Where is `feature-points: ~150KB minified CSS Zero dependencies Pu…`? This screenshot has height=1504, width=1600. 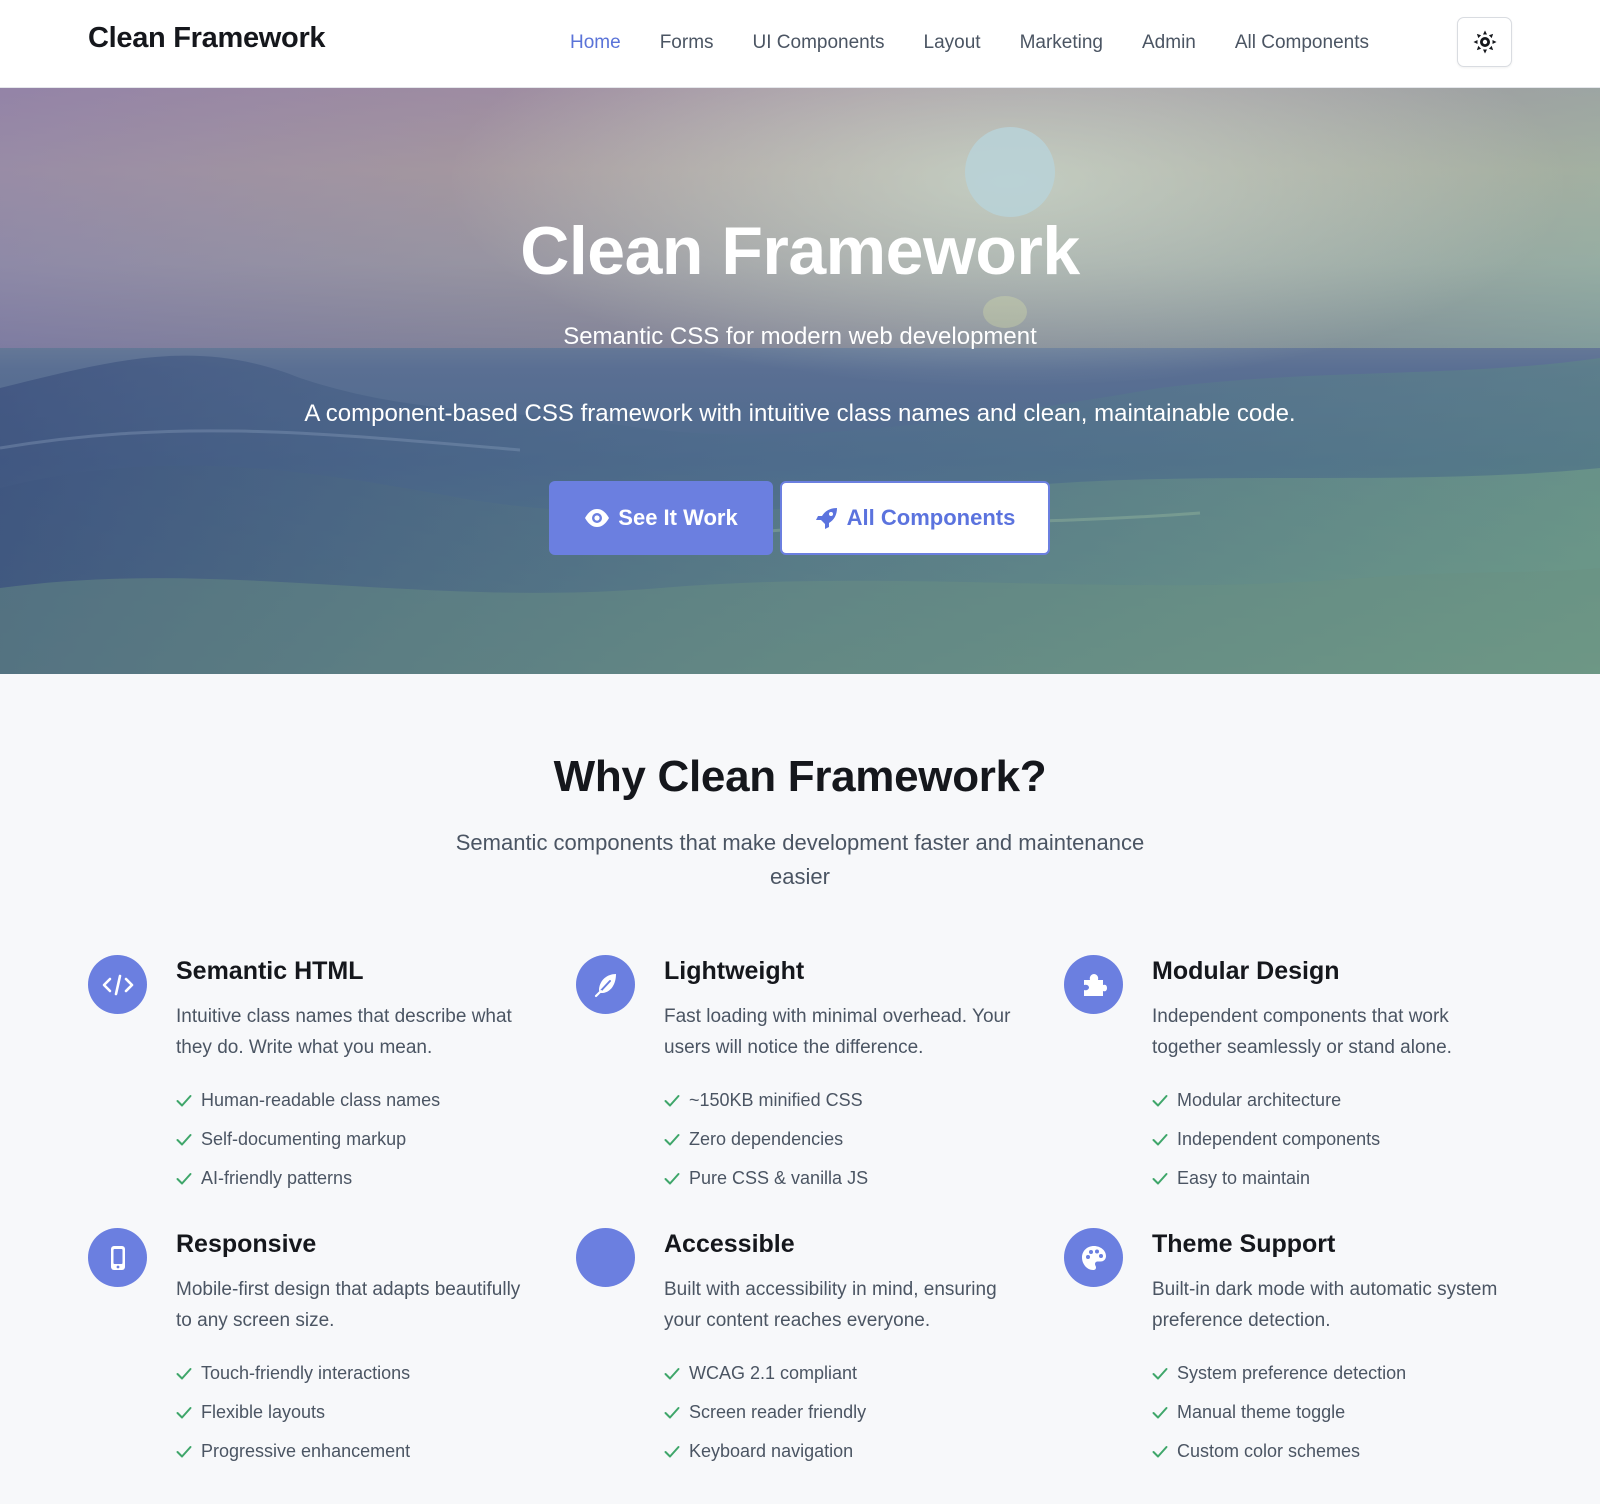
feature-points: ~150KB minified CSS Zero dependencies Pu… is located at coordinates (766, 1139).